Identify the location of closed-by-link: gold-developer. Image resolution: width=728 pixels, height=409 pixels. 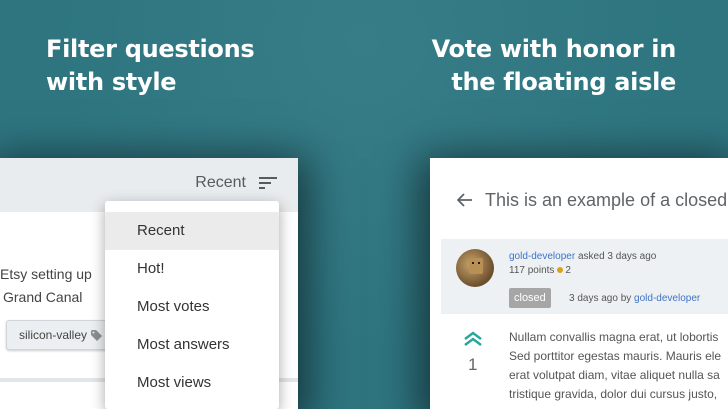
(667, 298).